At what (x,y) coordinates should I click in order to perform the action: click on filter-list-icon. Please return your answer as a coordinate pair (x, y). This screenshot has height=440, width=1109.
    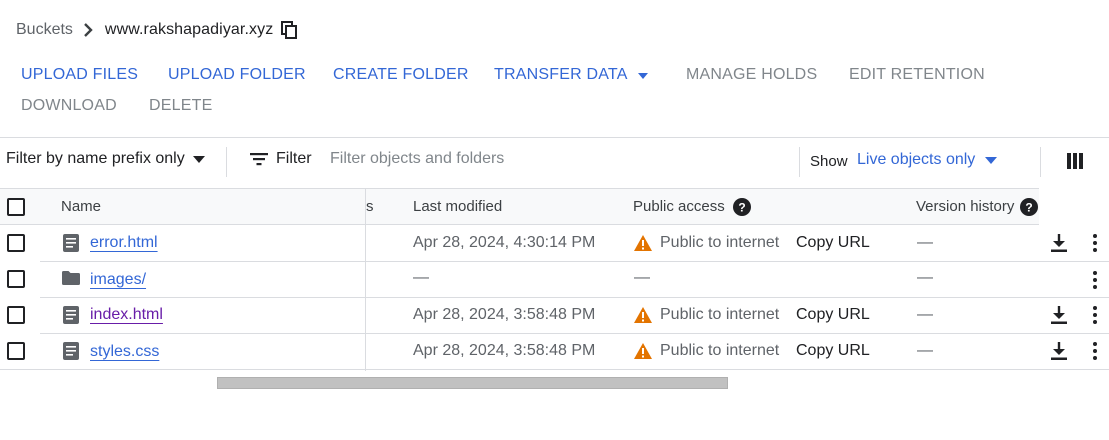
    Looking at the image, I should click on (259, 159).